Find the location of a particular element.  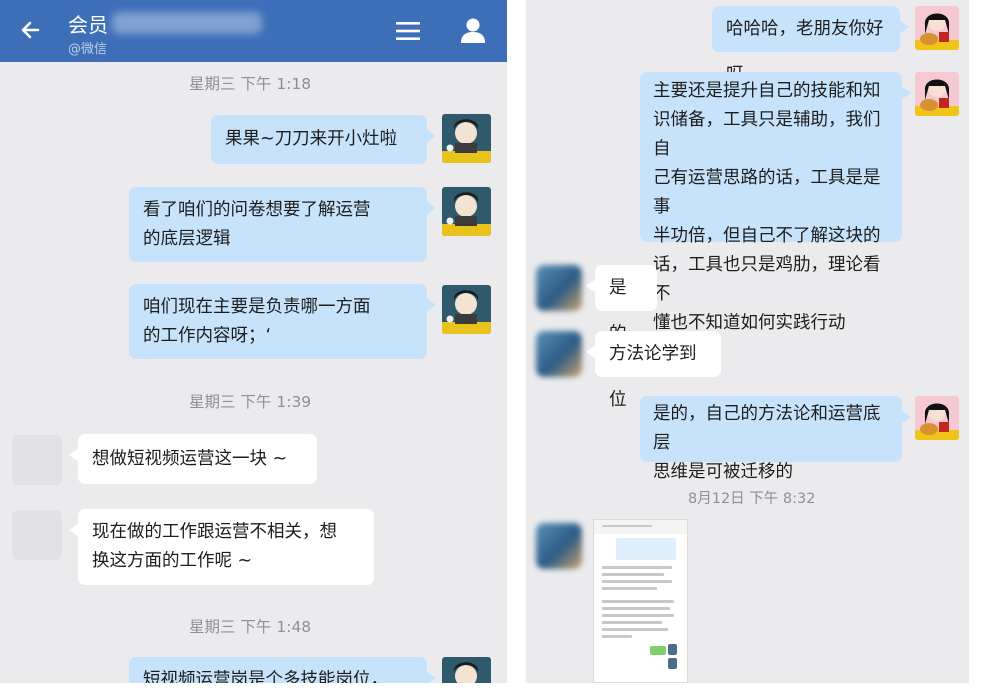

chat-subtitle: @微信 is located at coordinates (88, 49).